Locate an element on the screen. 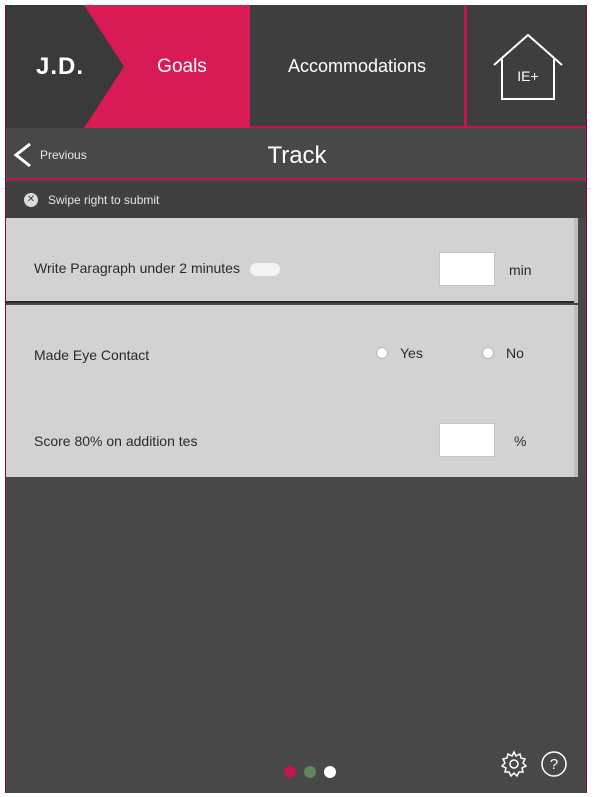  unit-label: % is located at coordinates (520, 441).